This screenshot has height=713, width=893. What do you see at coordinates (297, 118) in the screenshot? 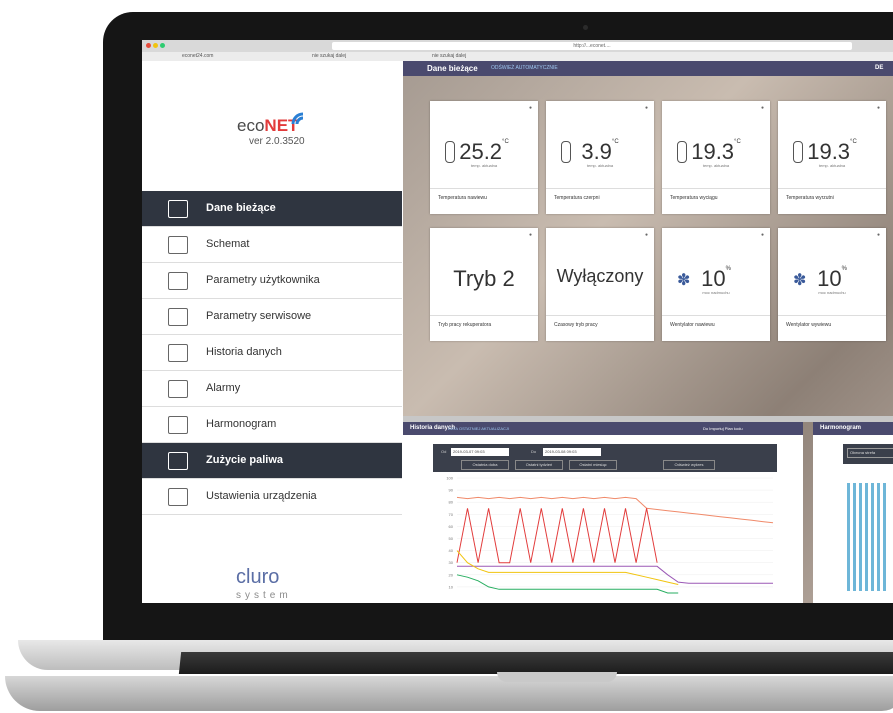
I see `wifi-icon` at bounding box center [297, 118].